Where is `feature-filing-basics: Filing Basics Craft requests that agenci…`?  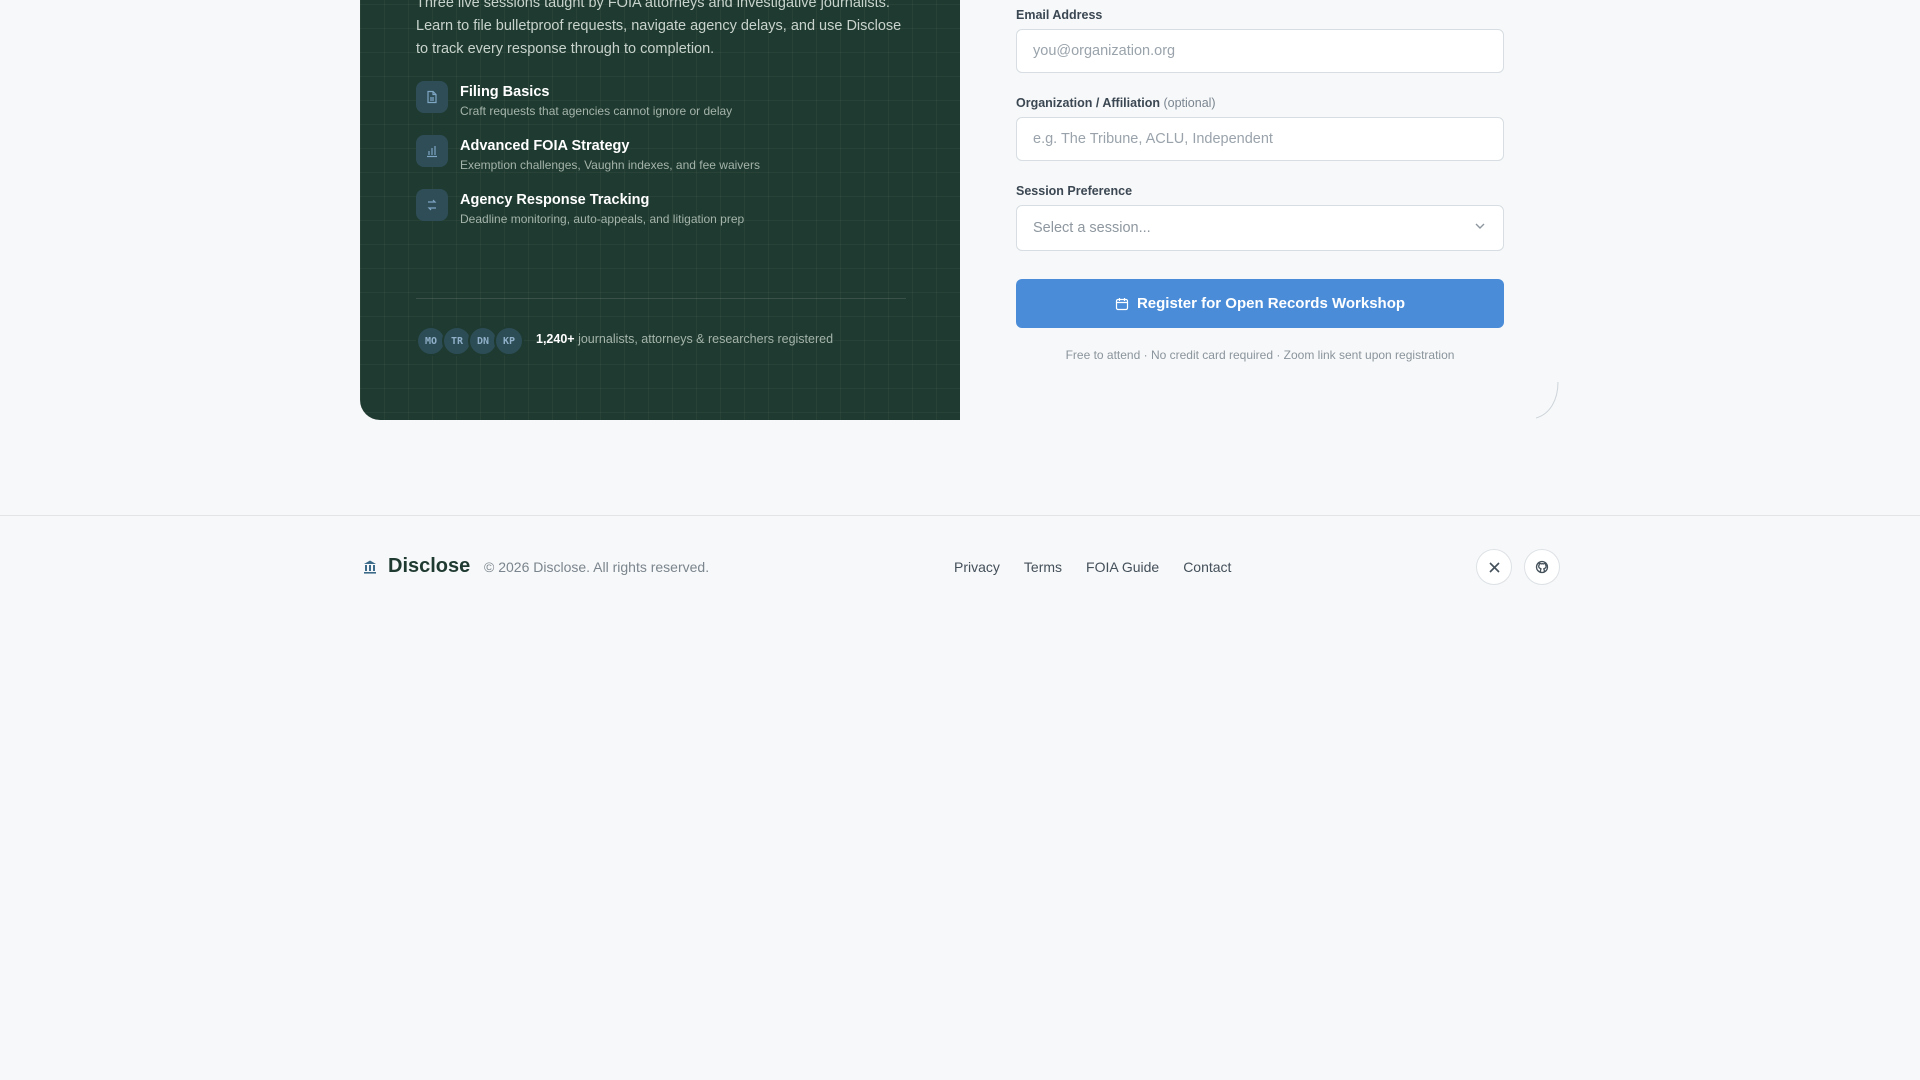
feature-filing-basics: Filing Basics Craft requests that agenci… is located at coordinates (574, 100).